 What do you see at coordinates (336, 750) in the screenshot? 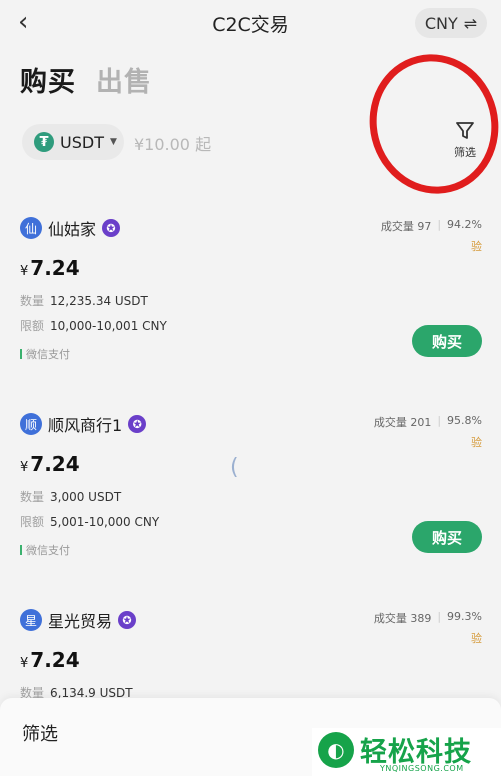
I see `watermark-logo-icon: ◐` at bounding box center [336, 750].